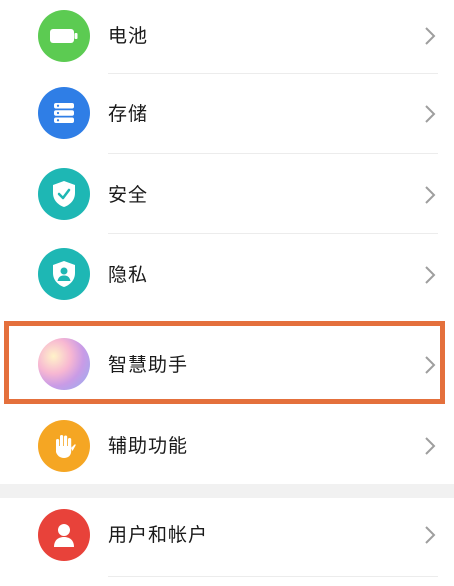 This screenshot has height=586, width=454. I want to click on settings-item-accessibility: 辅助功能, so click(227, 446).